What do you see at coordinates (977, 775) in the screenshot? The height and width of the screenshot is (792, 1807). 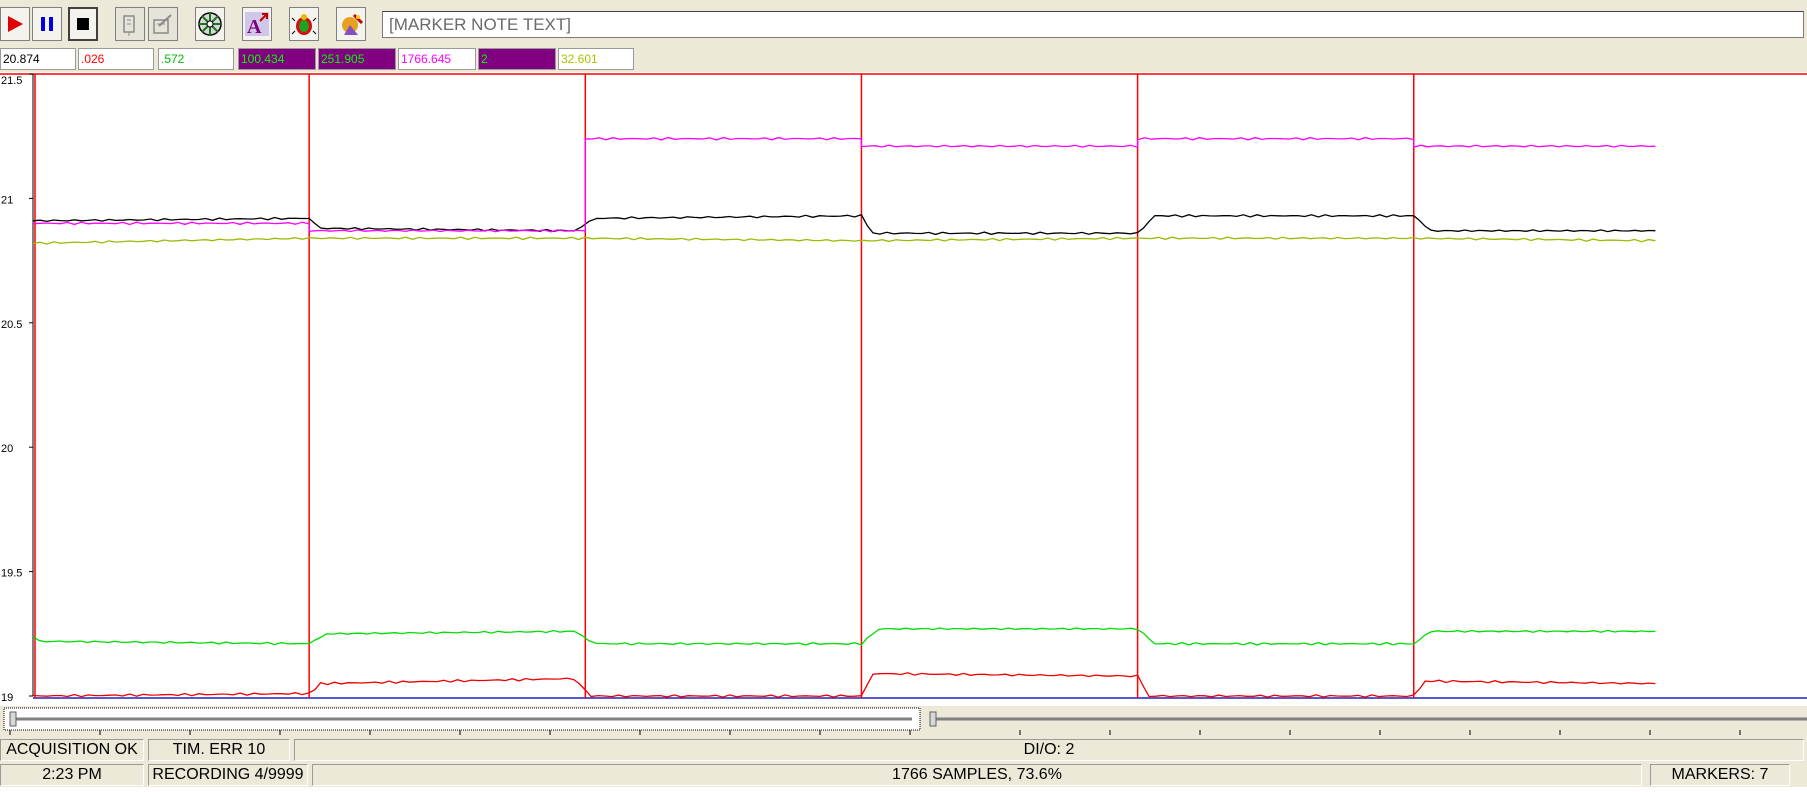 I see `samples-status: 1766 SAMPLES, 73.6%` at bounding box center [977, 775].